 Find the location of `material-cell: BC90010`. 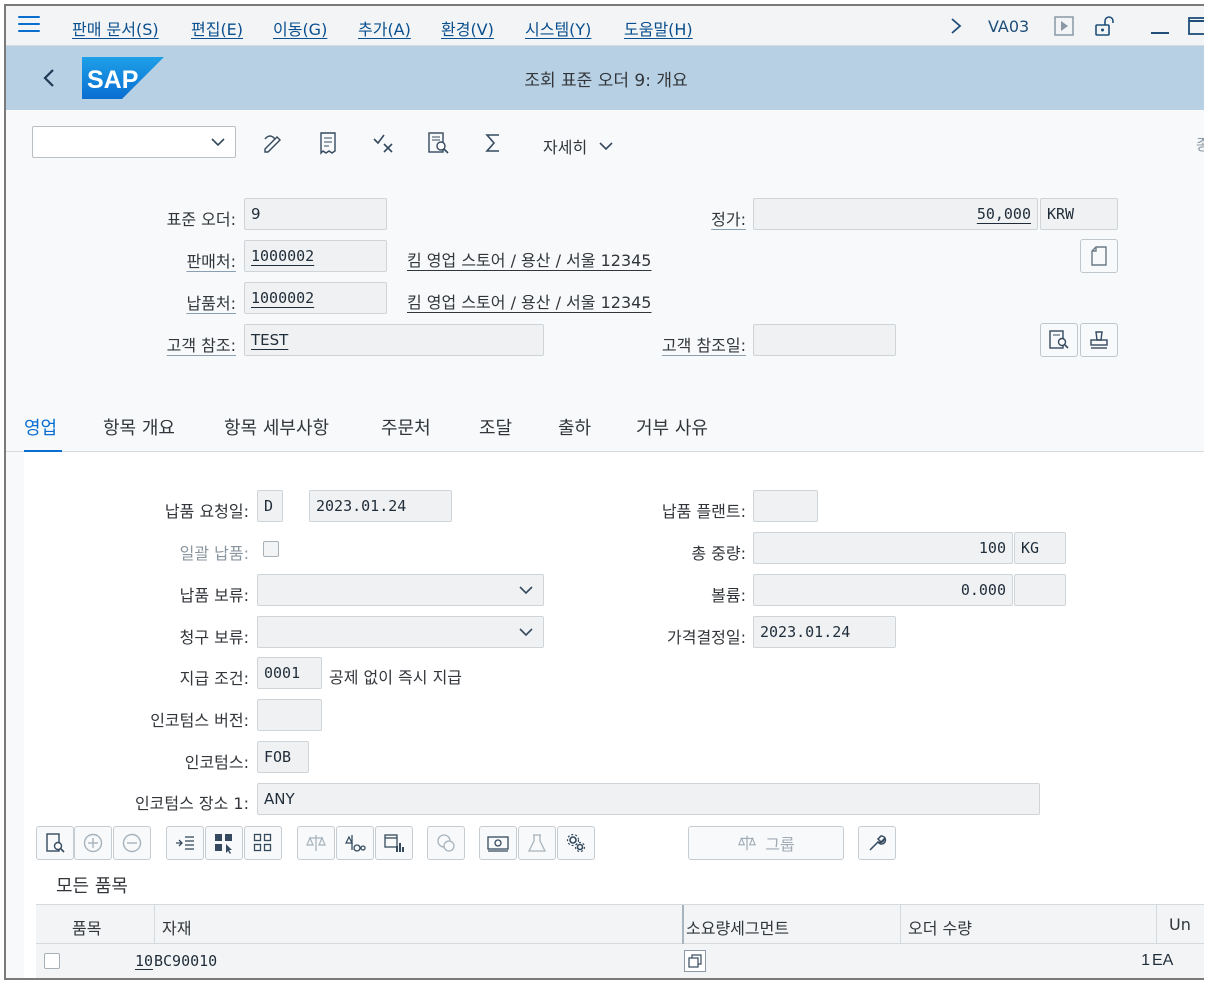

material-cell: BC90010 is located at coordinates (185, 961).